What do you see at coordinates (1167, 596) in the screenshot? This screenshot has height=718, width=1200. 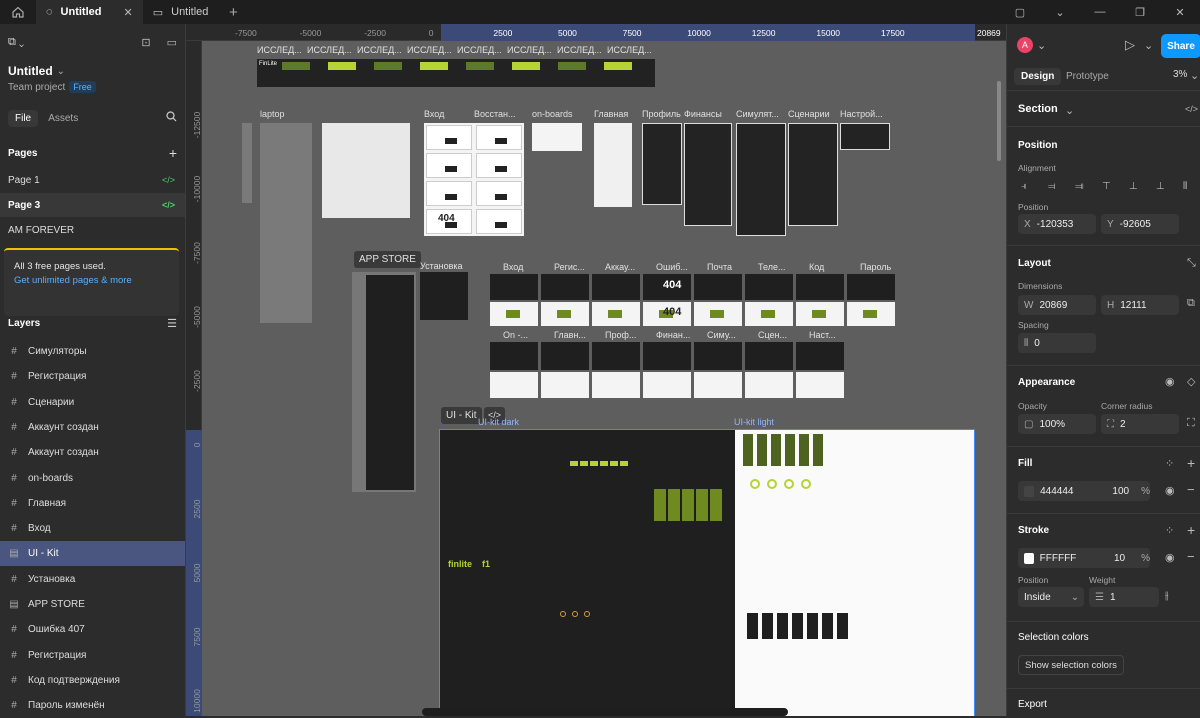 I see `stroke-settings-icon: ⫲` at bounding box center [1167, 596].